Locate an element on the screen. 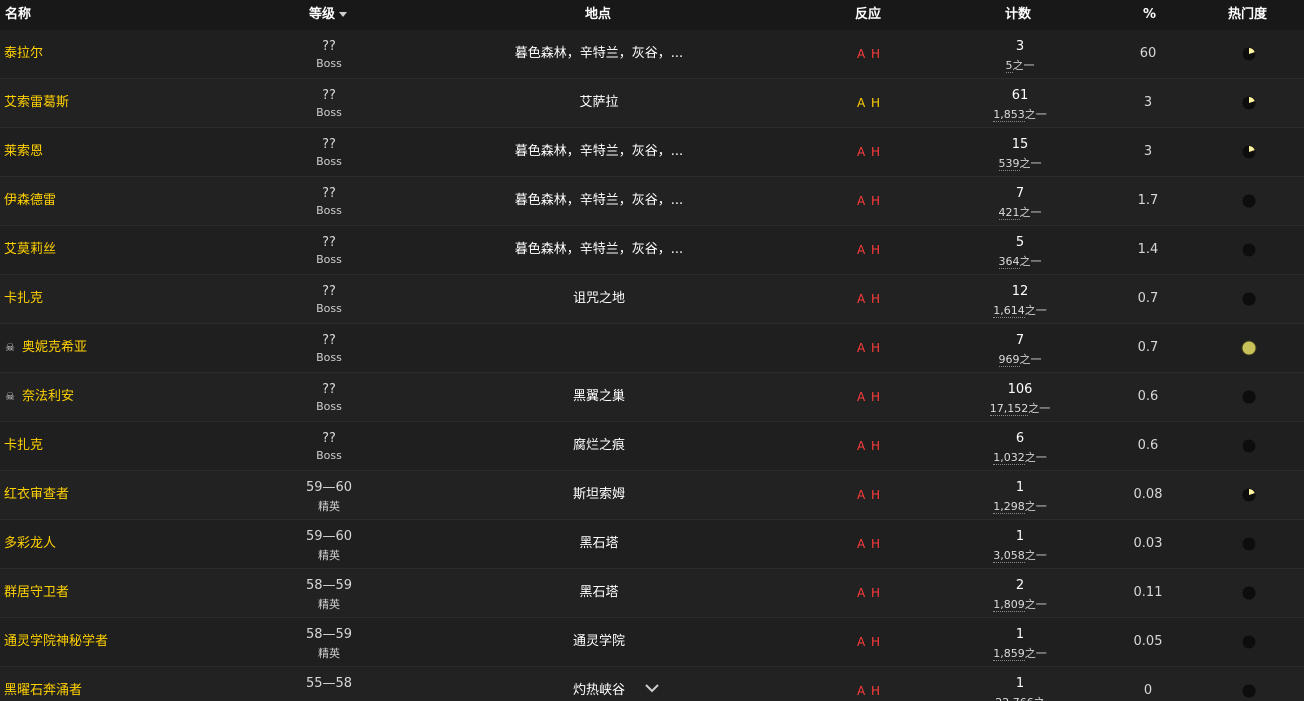 The height and width of the screenshot is (701, 1304). count-cell: 7 969之一 is located at coordinates (1020, 348).